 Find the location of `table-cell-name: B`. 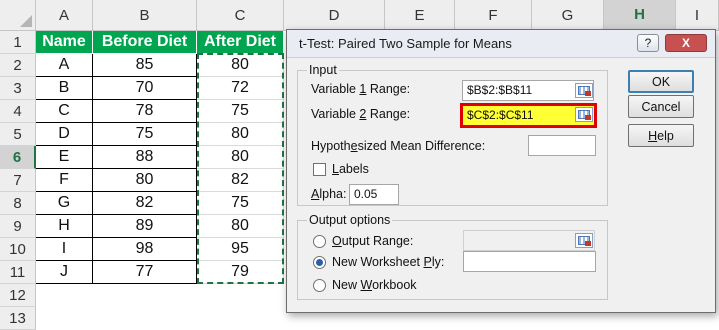

table-cell-name: B is located at coordinates (64, 88).